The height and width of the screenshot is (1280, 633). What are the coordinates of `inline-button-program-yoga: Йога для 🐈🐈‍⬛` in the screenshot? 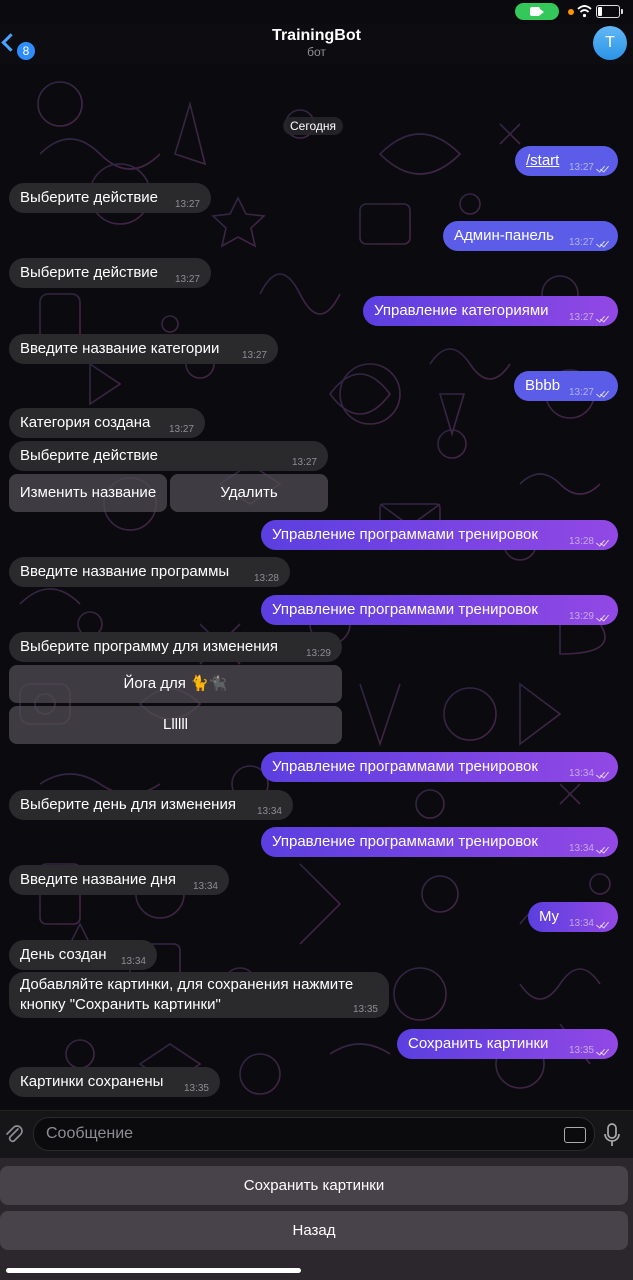 It's located at (175, 684).